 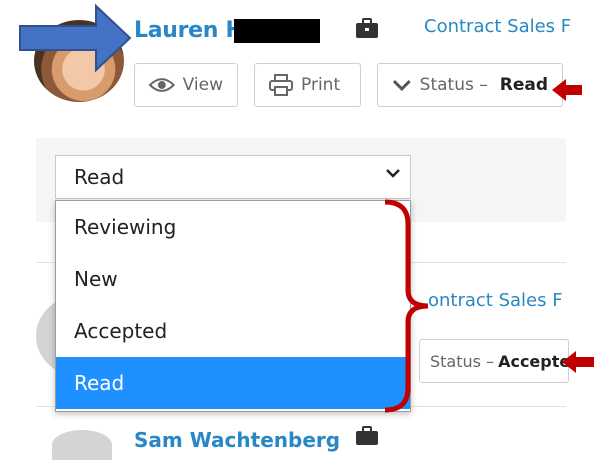 I want to click on blue-arrow-annotation, so click(x=75, y=38).